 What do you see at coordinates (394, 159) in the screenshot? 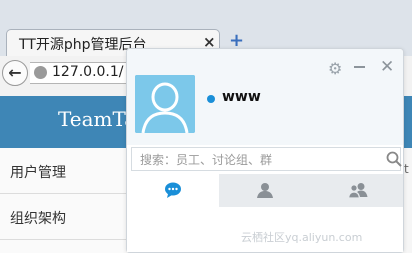
I see `search-icon` at bounding box center [394, 159].